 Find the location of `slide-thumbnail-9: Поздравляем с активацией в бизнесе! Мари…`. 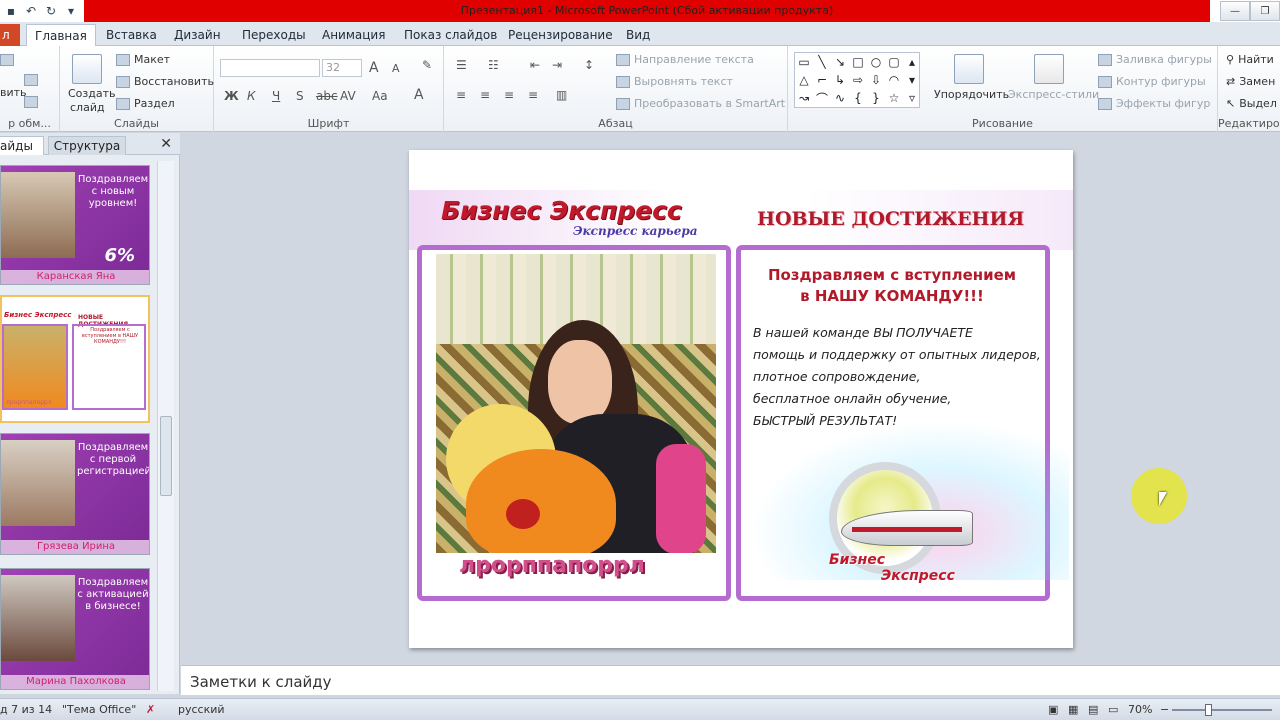

slide-thumbnail-9: Поздравляем с активацией в бизнесе! Мари… is located at coordinates (75, 629).